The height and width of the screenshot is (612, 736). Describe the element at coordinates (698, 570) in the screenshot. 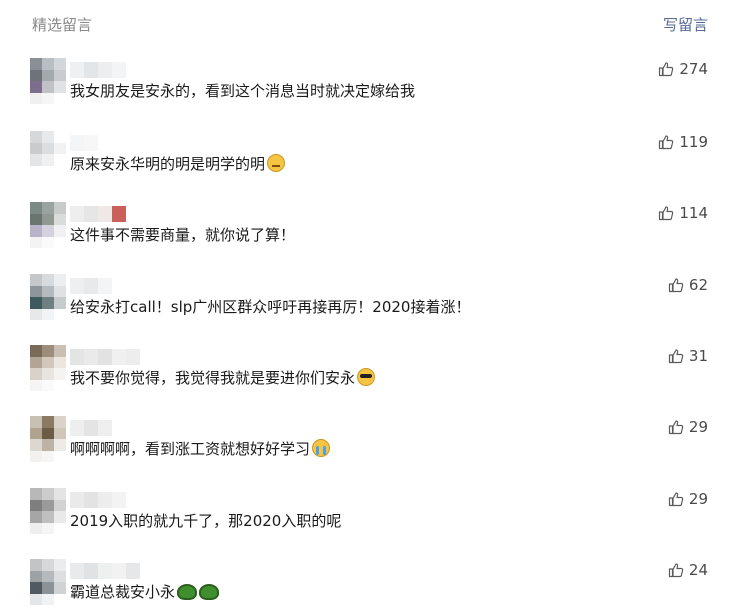

I see `like-count: 24` at that location.